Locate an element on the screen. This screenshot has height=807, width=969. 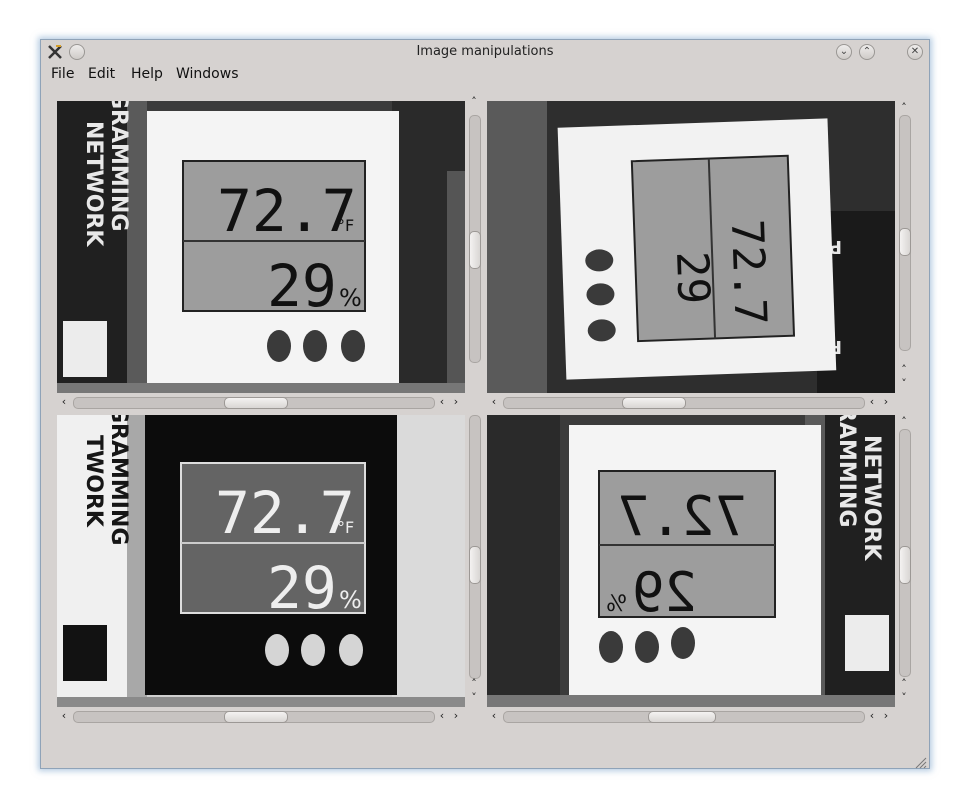
title-bar: Image manipulations ⌄ ⌃ ✕ is located at coordinates (485, 52).